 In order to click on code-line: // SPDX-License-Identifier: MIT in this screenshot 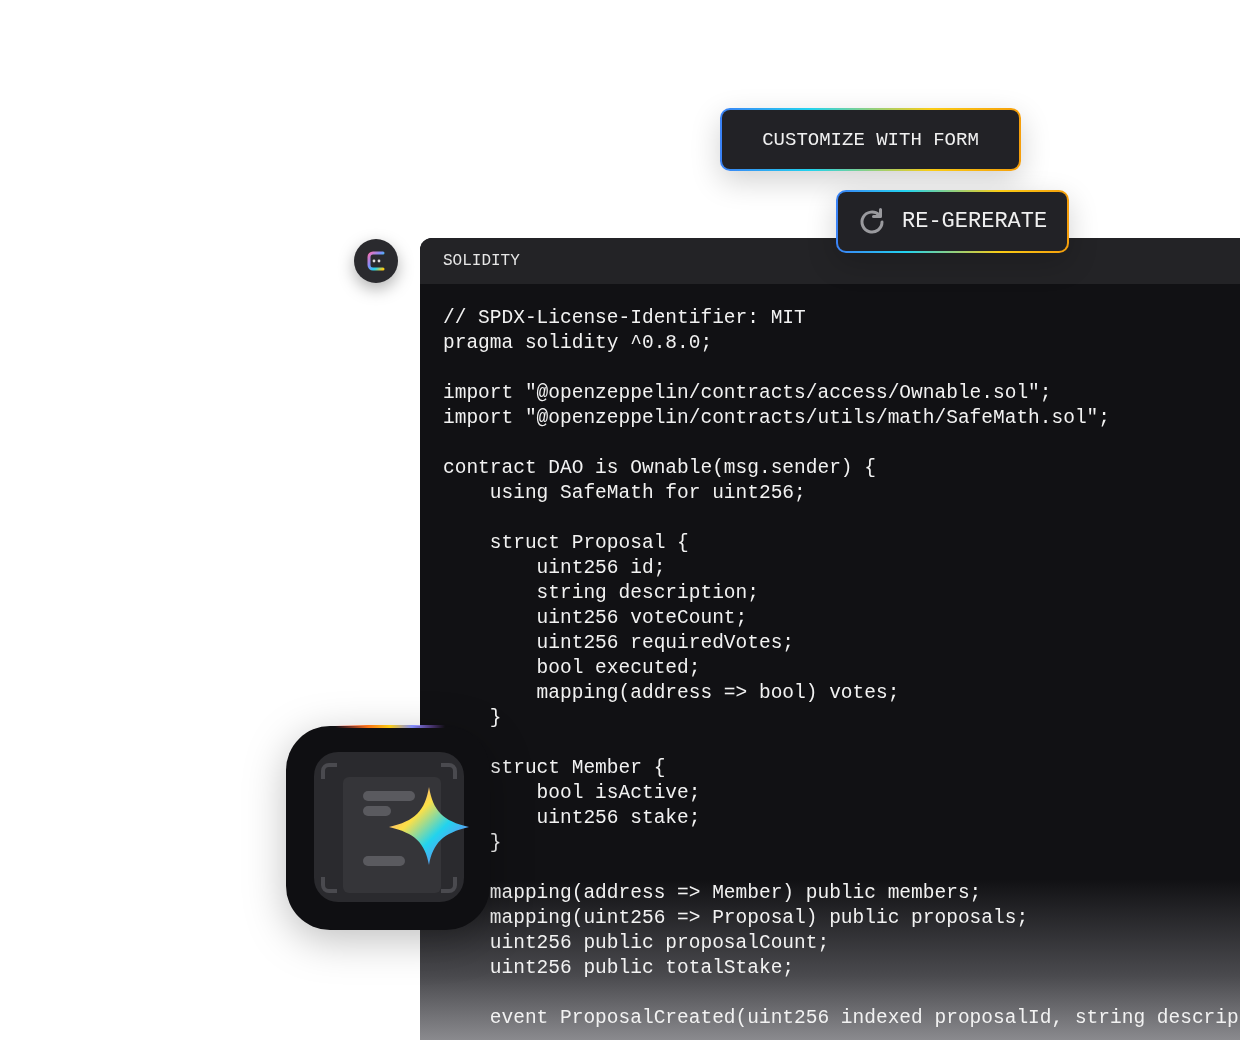, I will do `click(625, 318)`.